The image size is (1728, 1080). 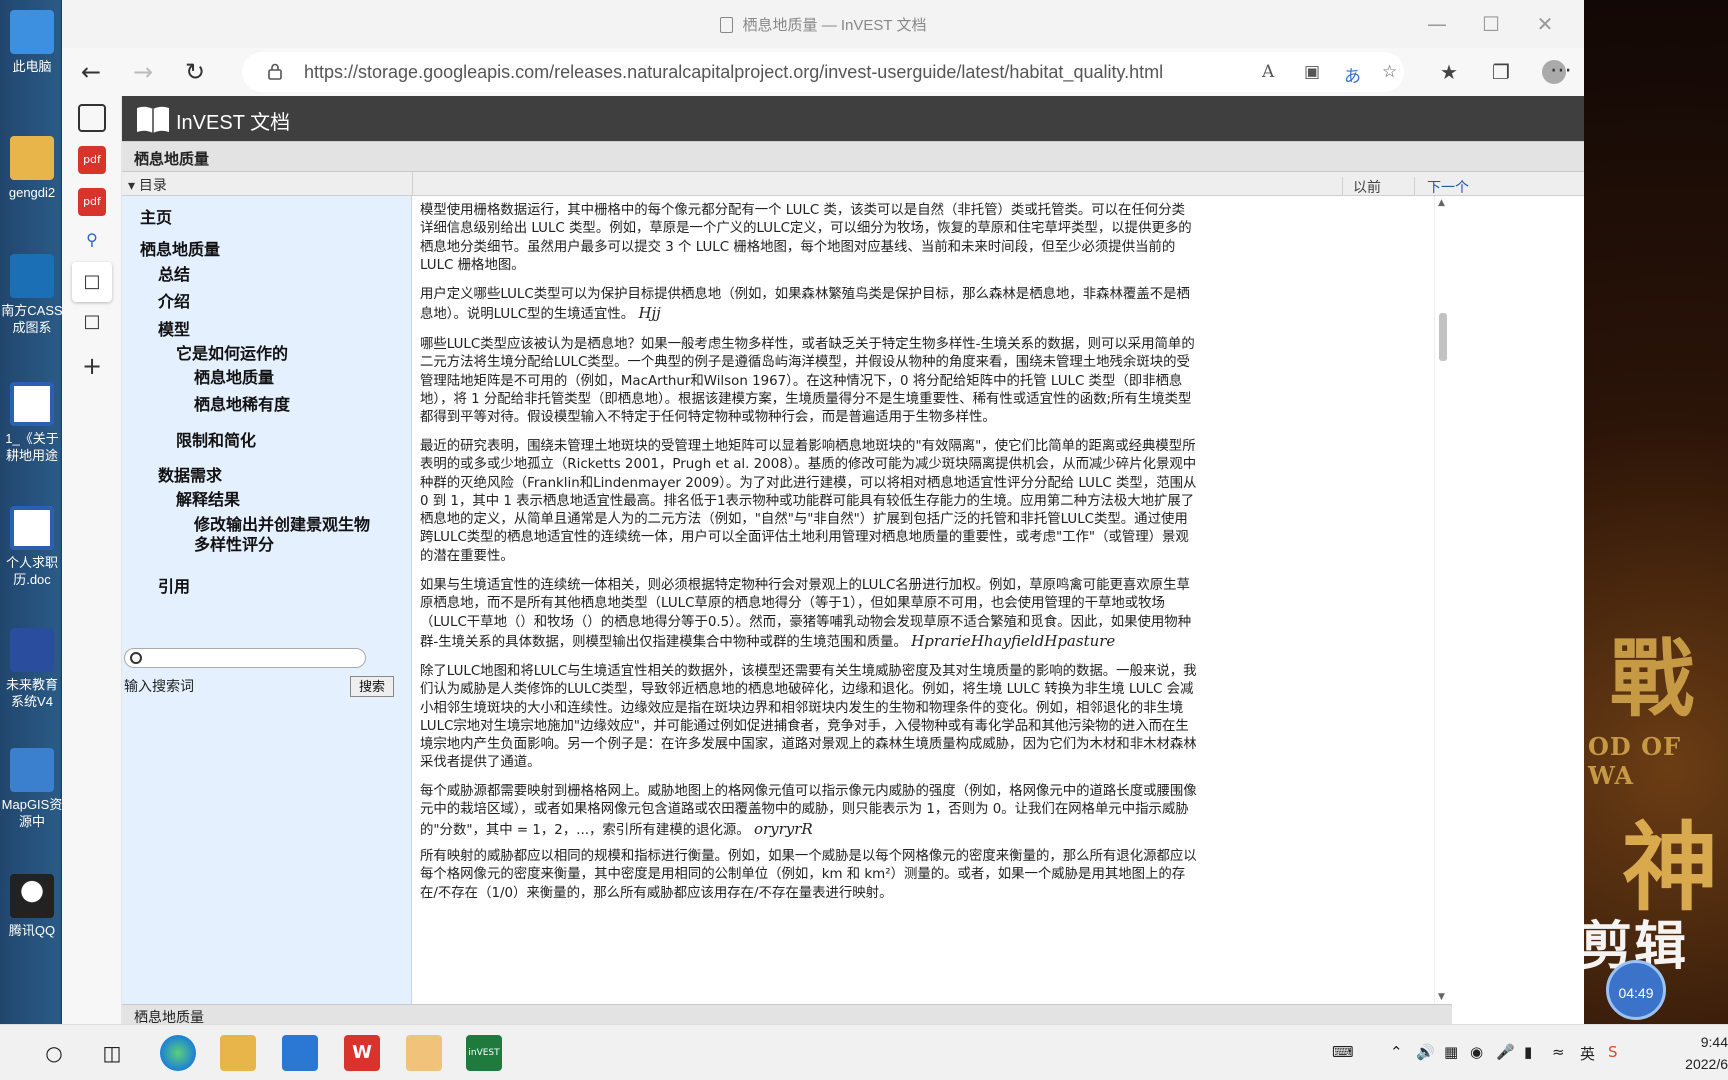 I want to click on microphone-icon: 🎤, so click(x=1505, y=1052).